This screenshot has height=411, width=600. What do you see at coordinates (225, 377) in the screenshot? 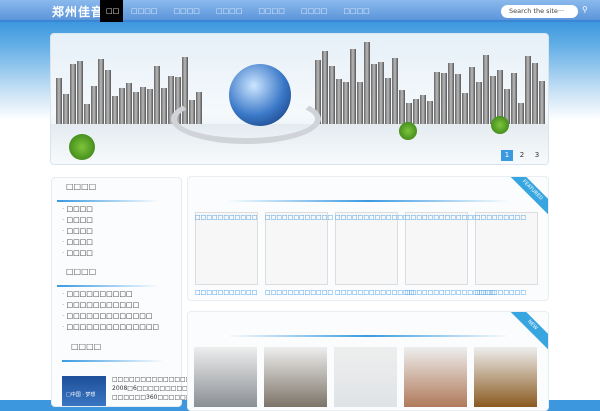
I see `photo-car-interior` at bounding box center [225, 377].